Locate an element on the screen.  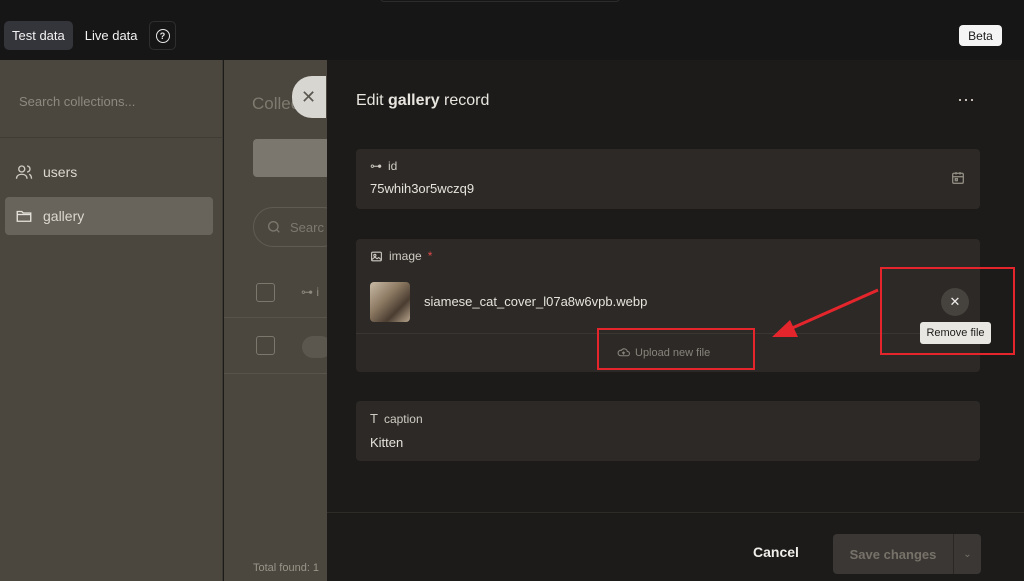
top-search-ghost is located at coordinates (500, 1).